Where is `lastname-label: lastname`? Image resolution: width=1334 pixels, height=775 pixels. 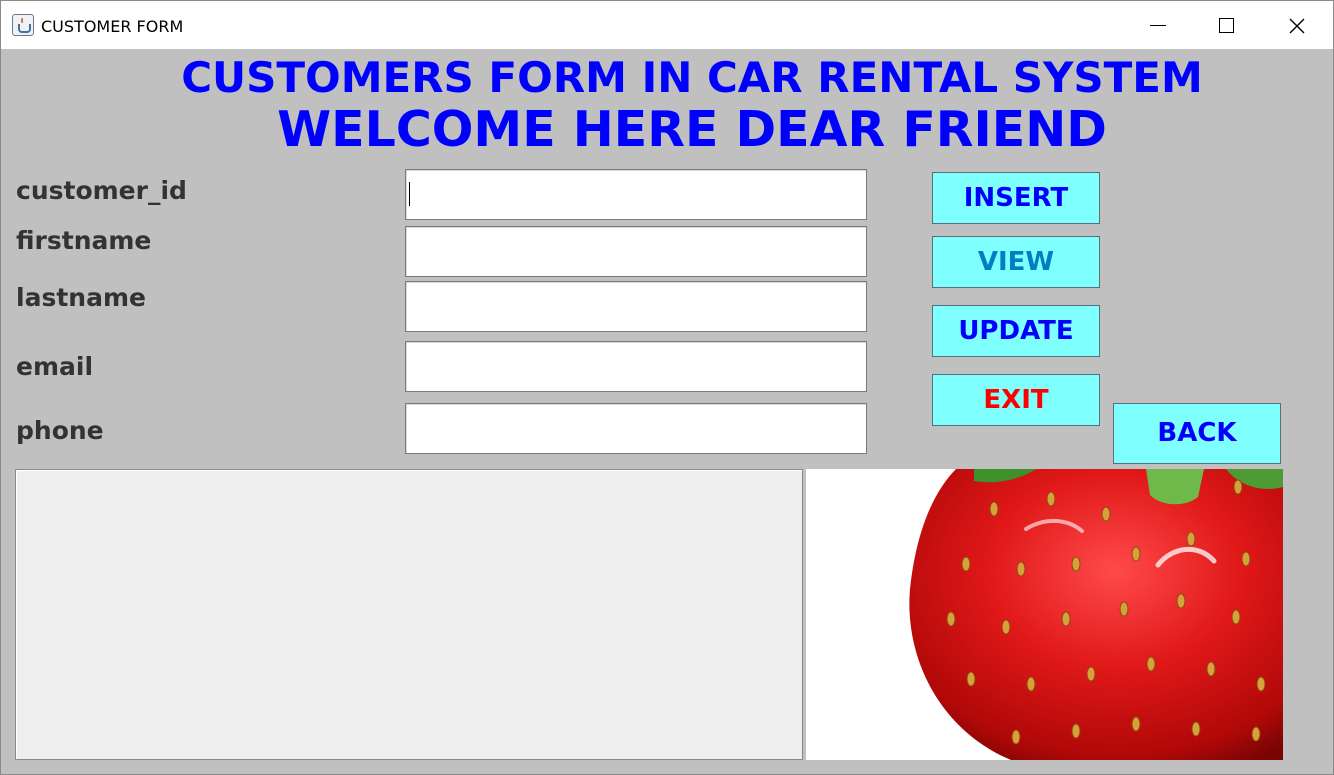 lastname-label: lastname is located at coordinates (81, 297).